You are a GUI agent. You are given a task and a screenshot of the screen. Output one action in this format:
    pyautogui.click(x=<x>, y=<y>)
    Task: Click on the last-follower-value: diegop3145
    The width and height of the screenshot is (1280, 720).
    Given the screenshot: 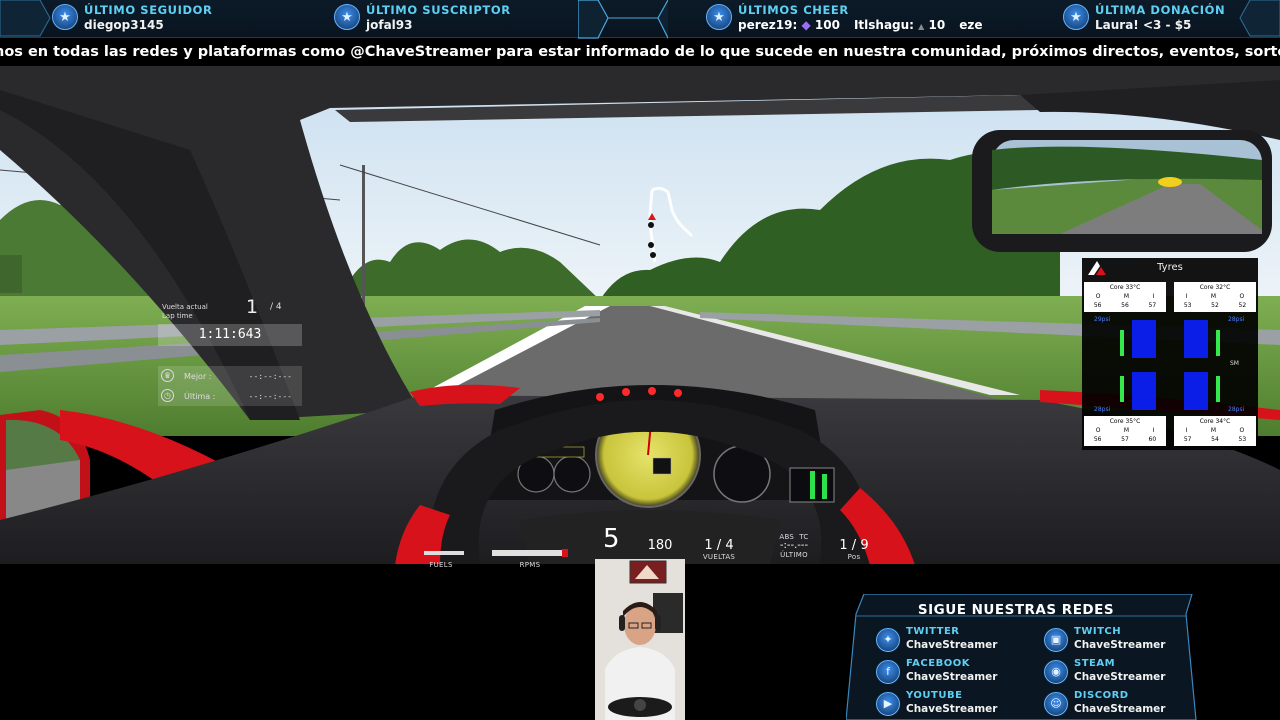 What is the action you would take?
    pyautogui.click(x=124, y=25)
    